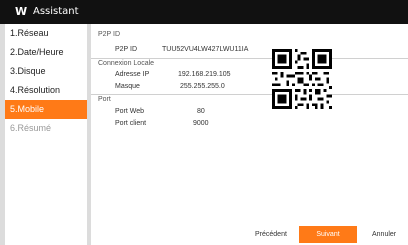  What do you see at coordinates (127, 86) in the screenshot?
I see `mask-label: Masque` at bounding box center [127, 86].